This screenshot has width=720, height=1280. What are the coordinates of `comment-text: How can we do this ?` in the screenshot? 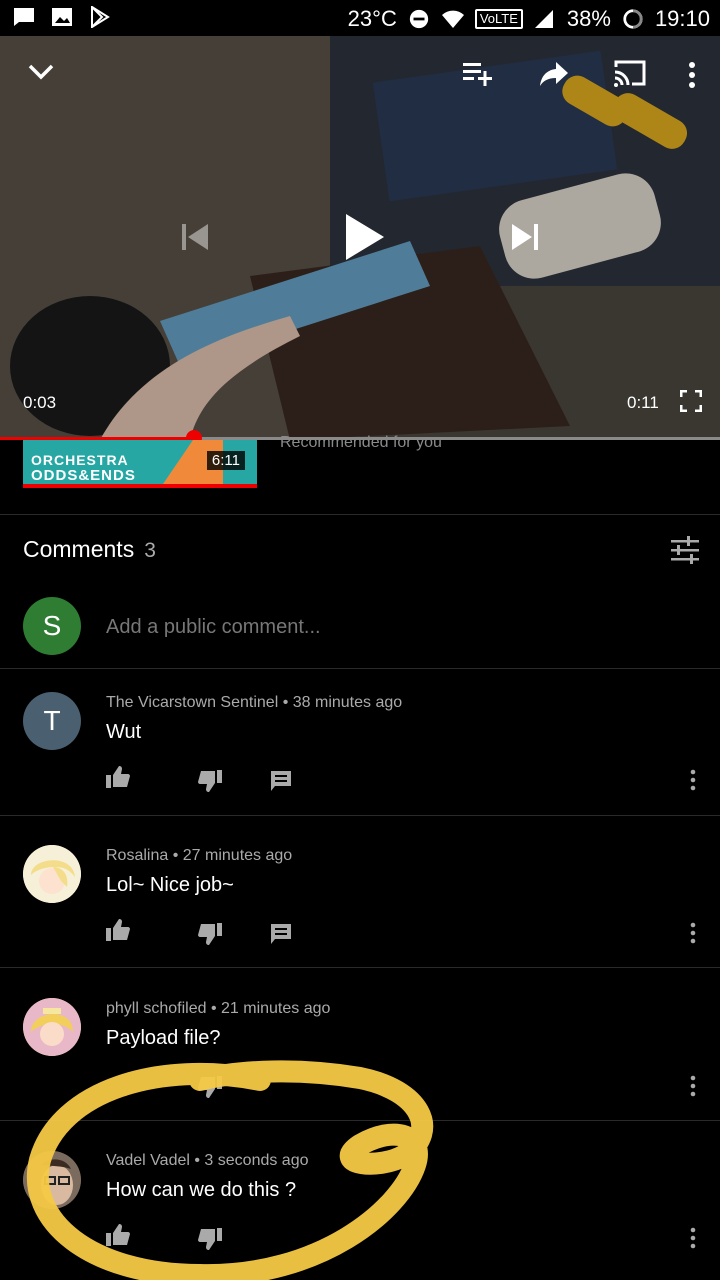 It's located at (201, 1190).